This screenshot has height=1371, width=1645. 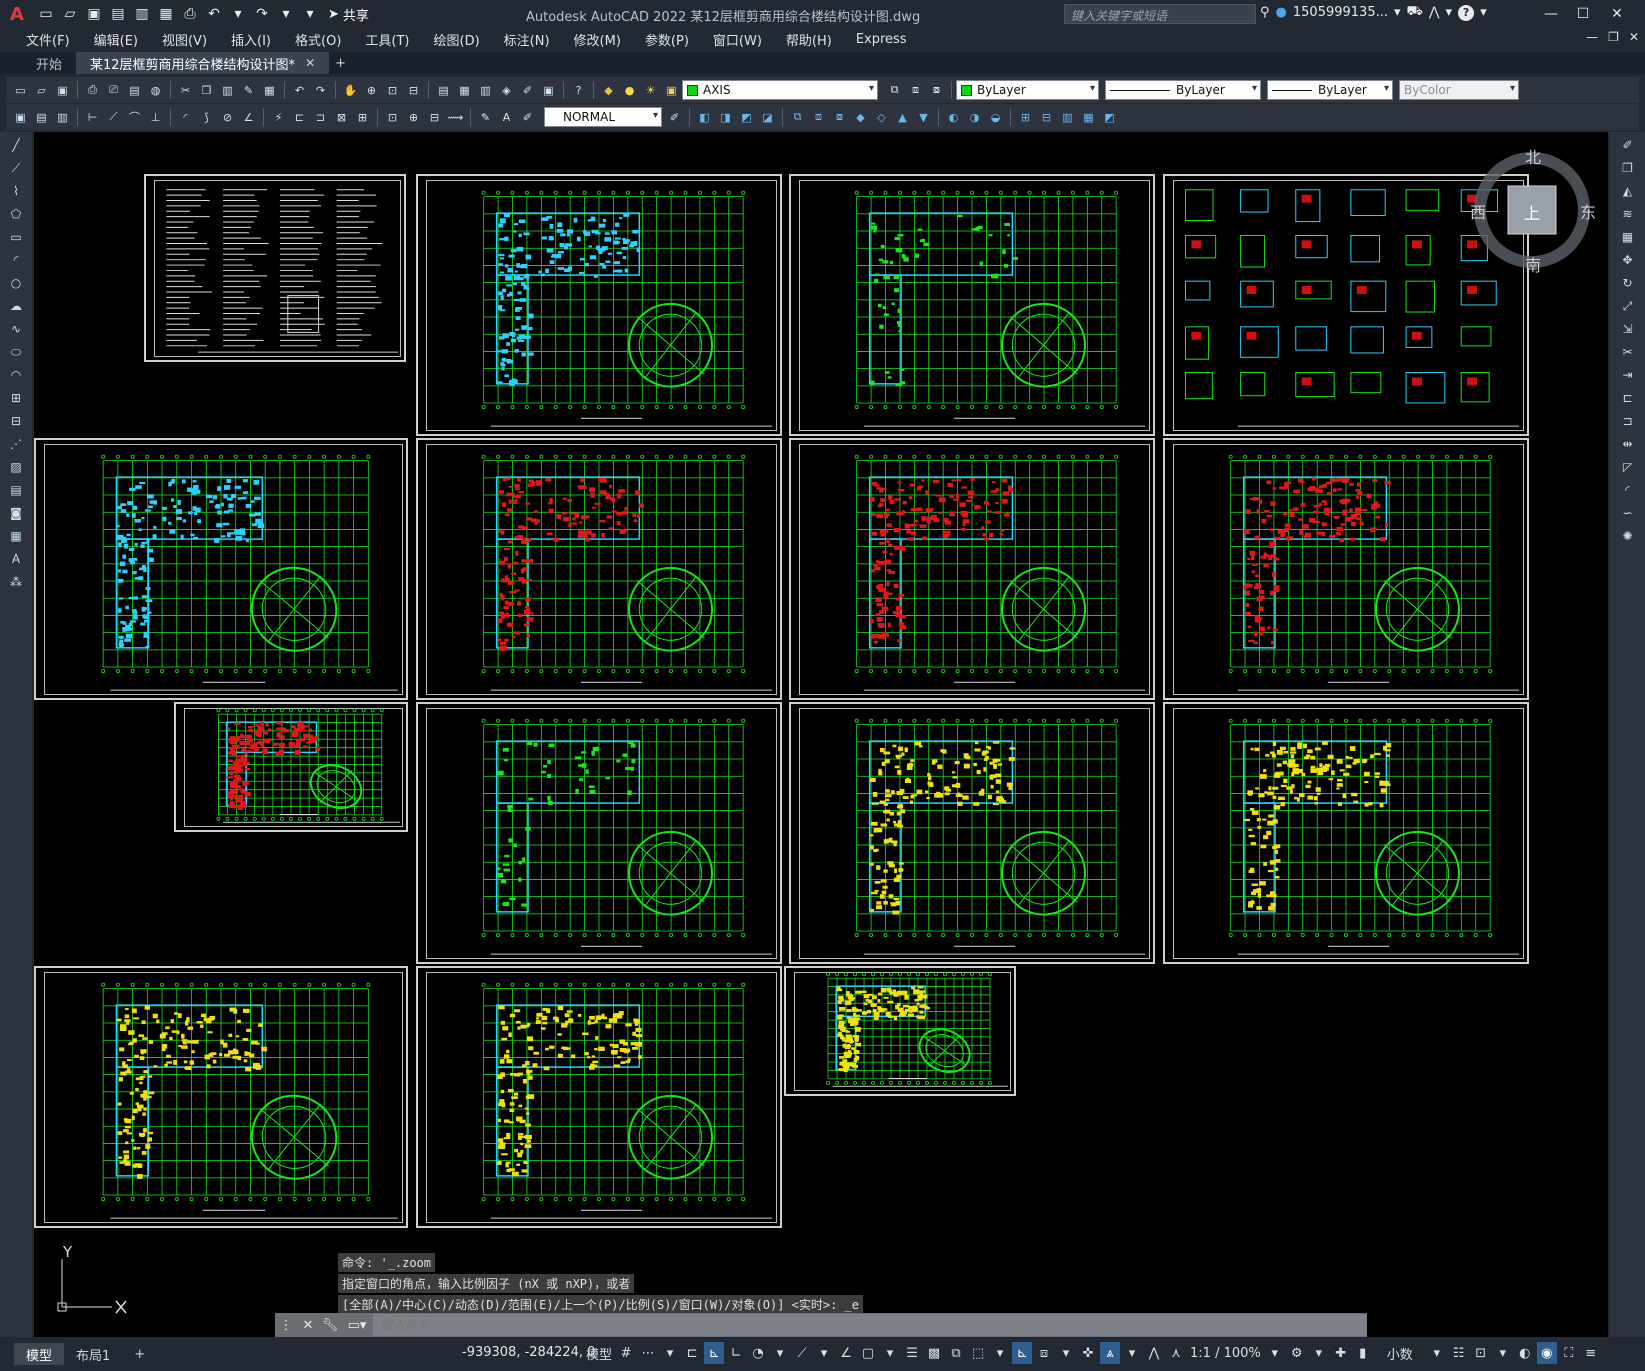 What do you see at coordinates (485, 90) in the screenshot?
I see `tool-palettes-icon: ▥` at bounding box center [485, 90].